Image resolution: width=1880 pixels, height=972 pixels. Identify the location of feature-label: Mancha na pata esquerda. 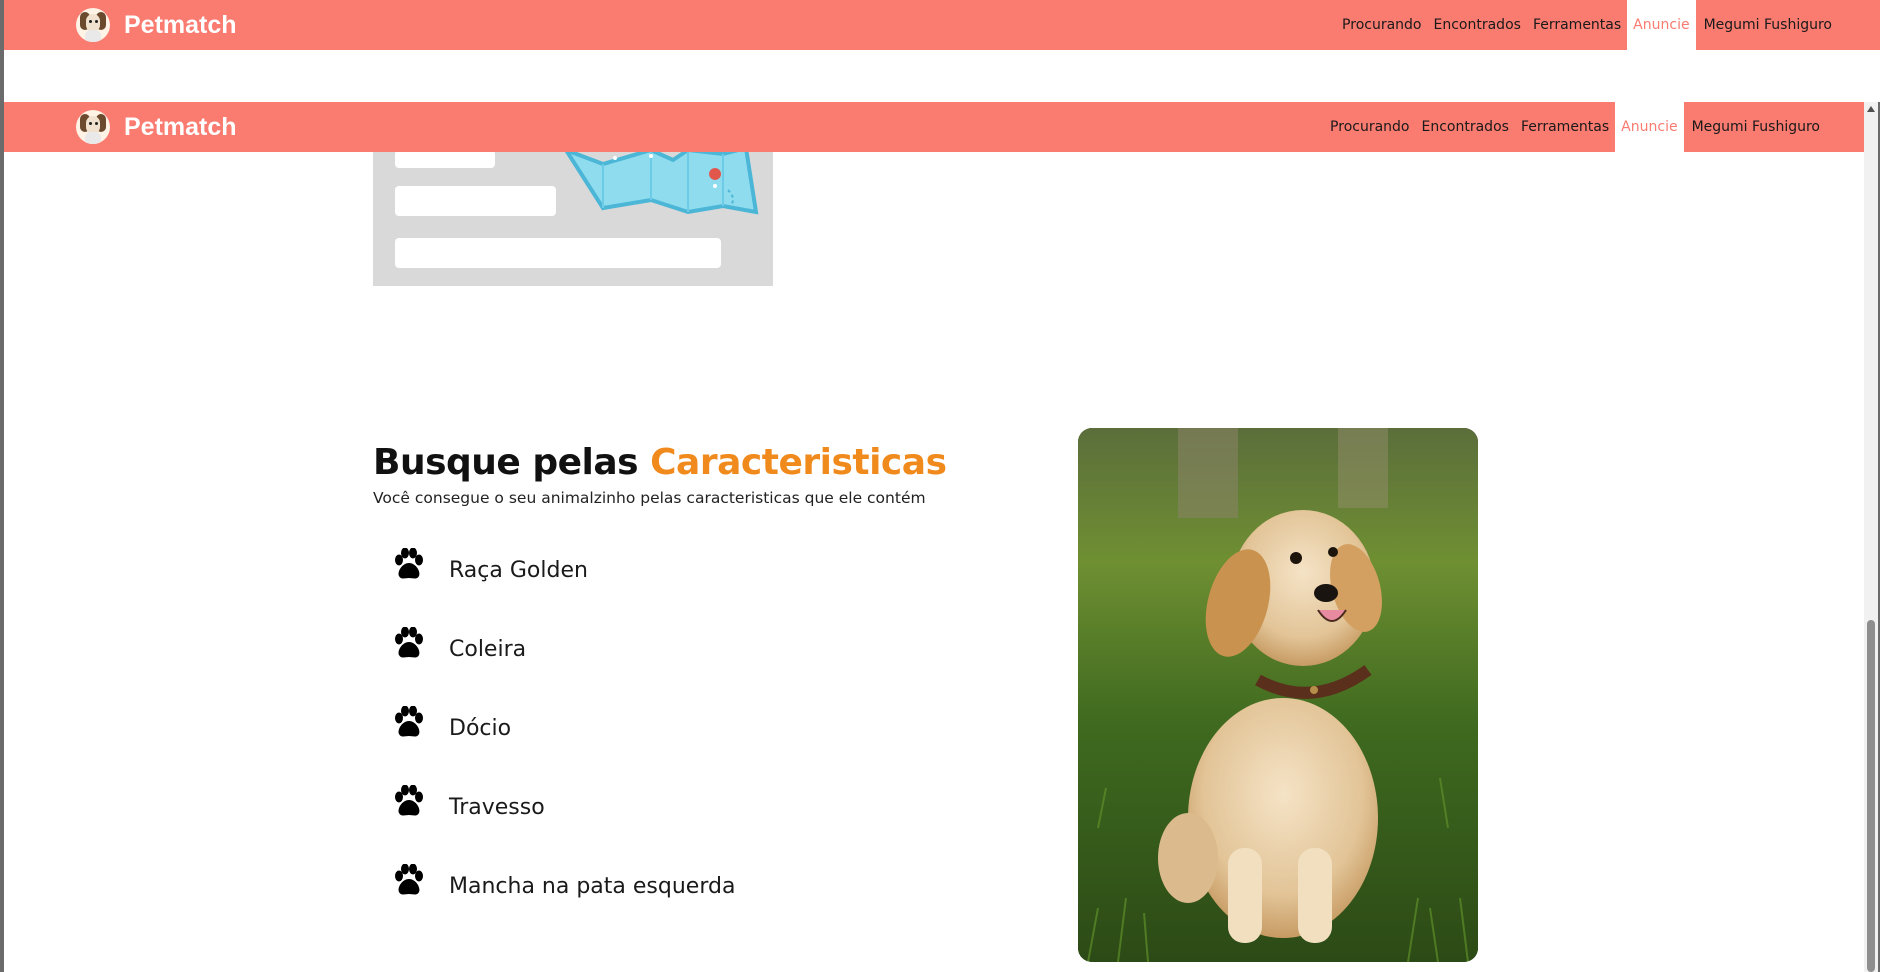
(592, 886).